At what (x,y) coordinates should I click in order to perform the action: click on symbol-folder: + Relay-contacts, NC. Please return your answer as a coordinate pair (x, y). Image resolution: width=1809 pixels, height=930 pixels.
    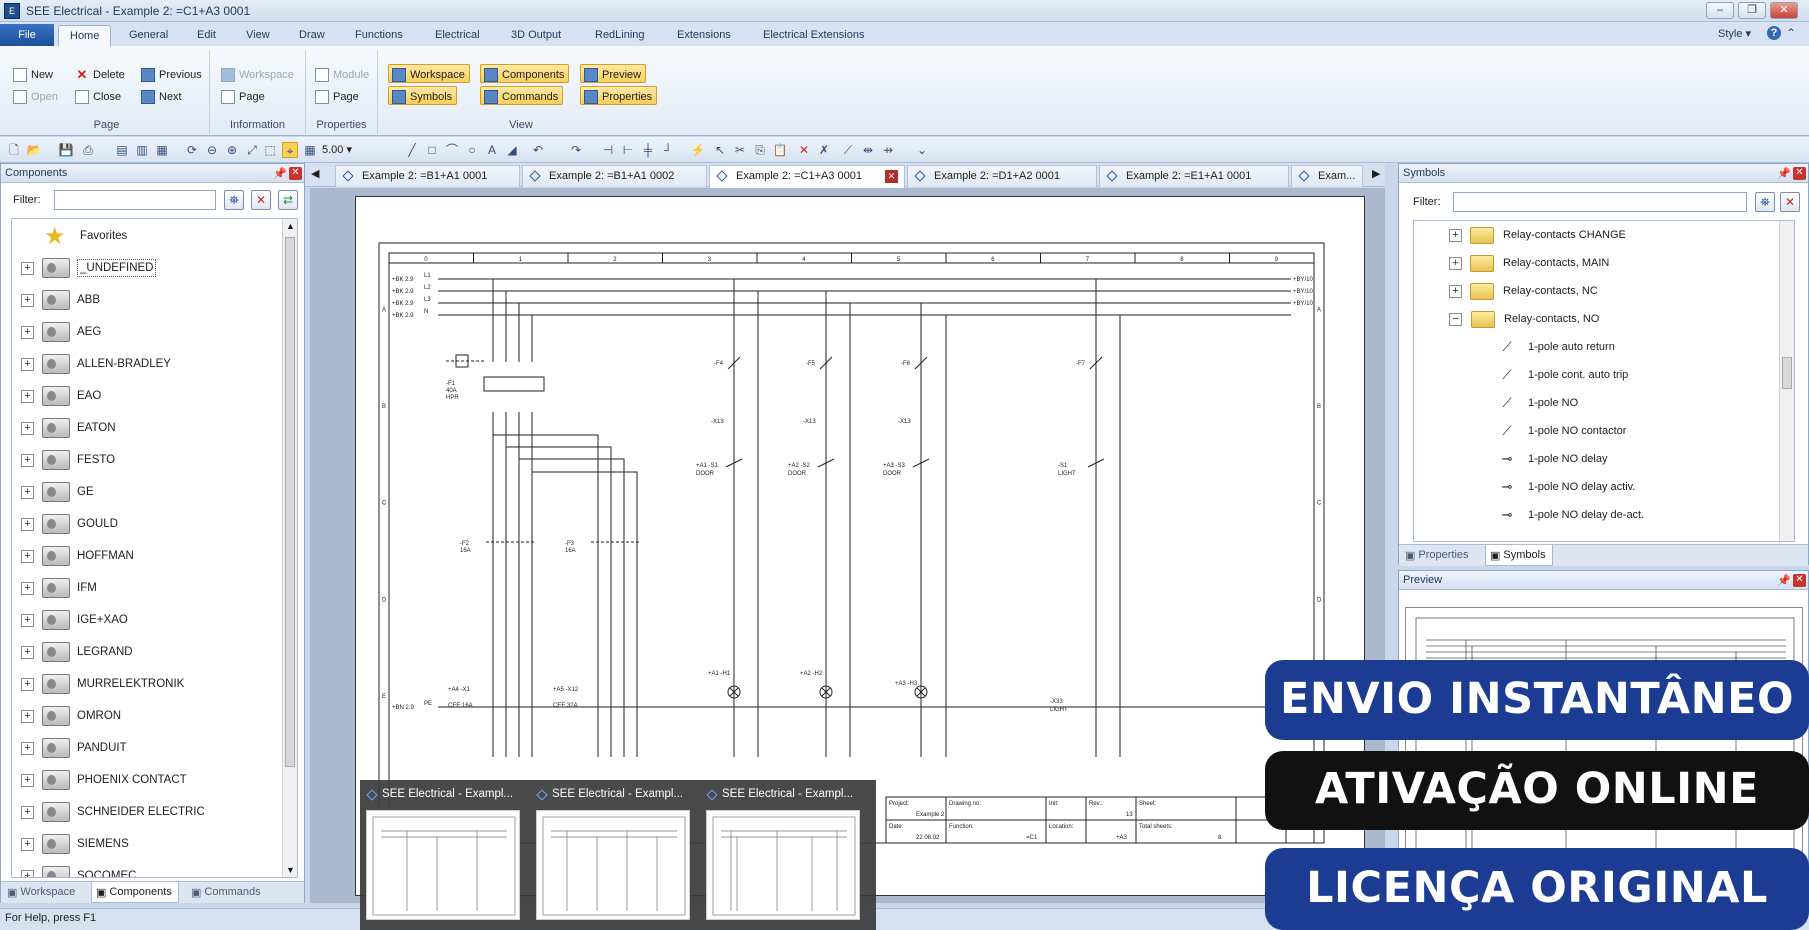
    Looking at the image, I should click on (1523, 291).